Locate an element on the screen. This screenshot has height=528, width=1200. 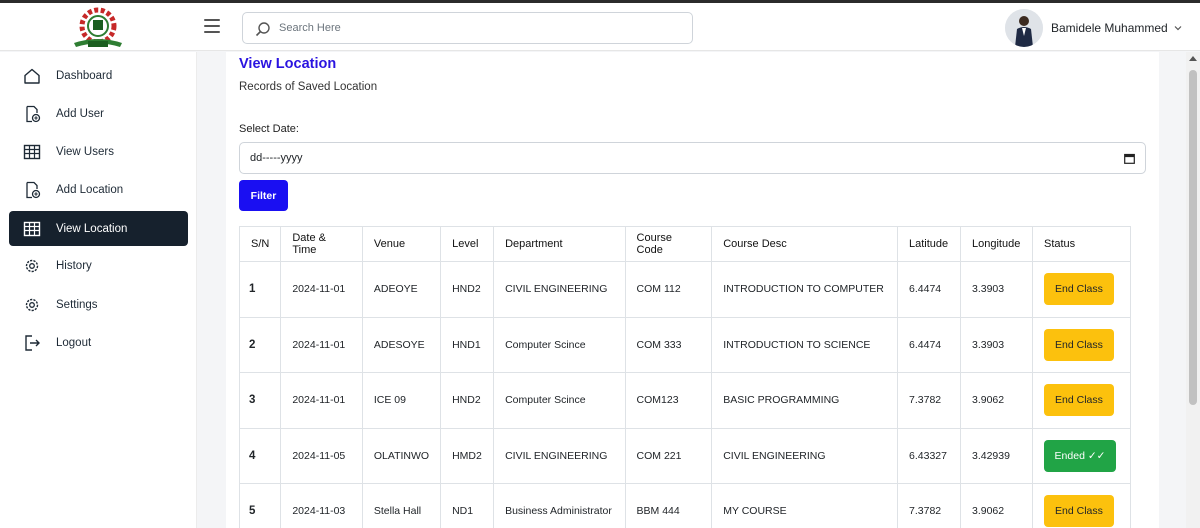
column-header: Status is located at coordinates (1081, 244).